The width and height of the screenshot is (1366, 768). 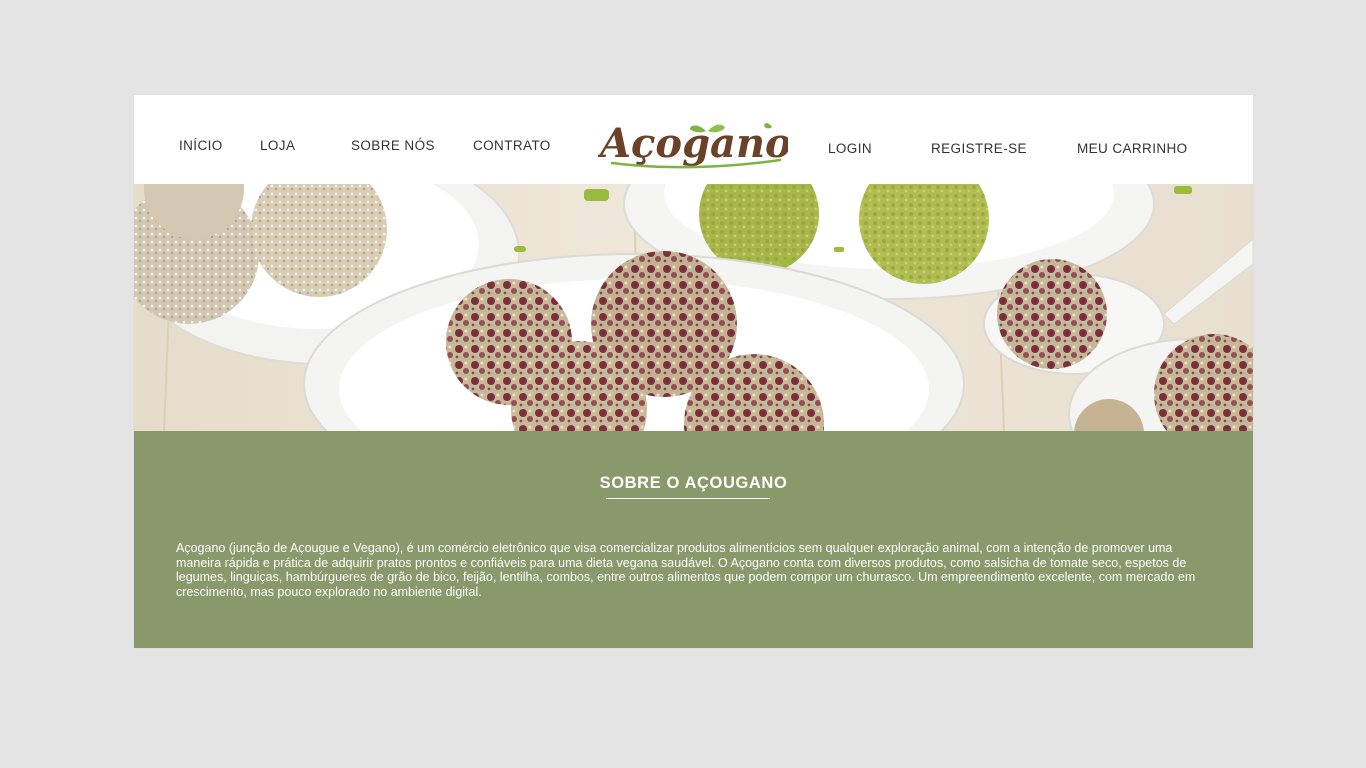 What do you see at coordinates (277, 145) in the screenshot?
I see `nav-loja: LOJA` at bounding box center [277, 145].